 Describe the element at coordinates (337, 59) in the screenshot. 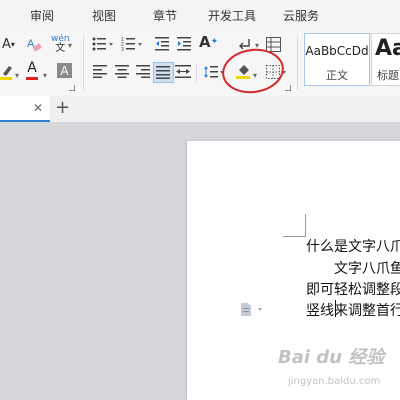

I see `style-normal-tile: AaBbCcDd 正文` at that location.